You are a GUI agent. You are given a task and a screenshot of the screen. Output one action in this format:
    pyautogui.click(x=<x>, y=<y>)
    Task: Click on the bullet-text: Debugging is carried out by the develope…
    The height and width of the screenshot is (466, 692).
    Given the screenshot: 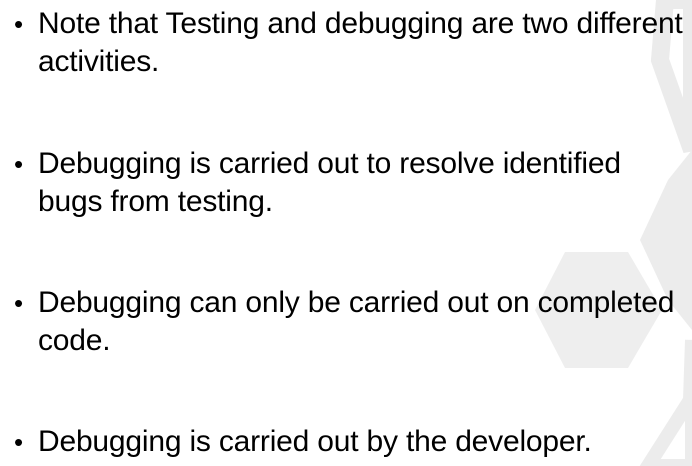 What is the action you would take?
    pyautogui.click(x=315, y=441)
    